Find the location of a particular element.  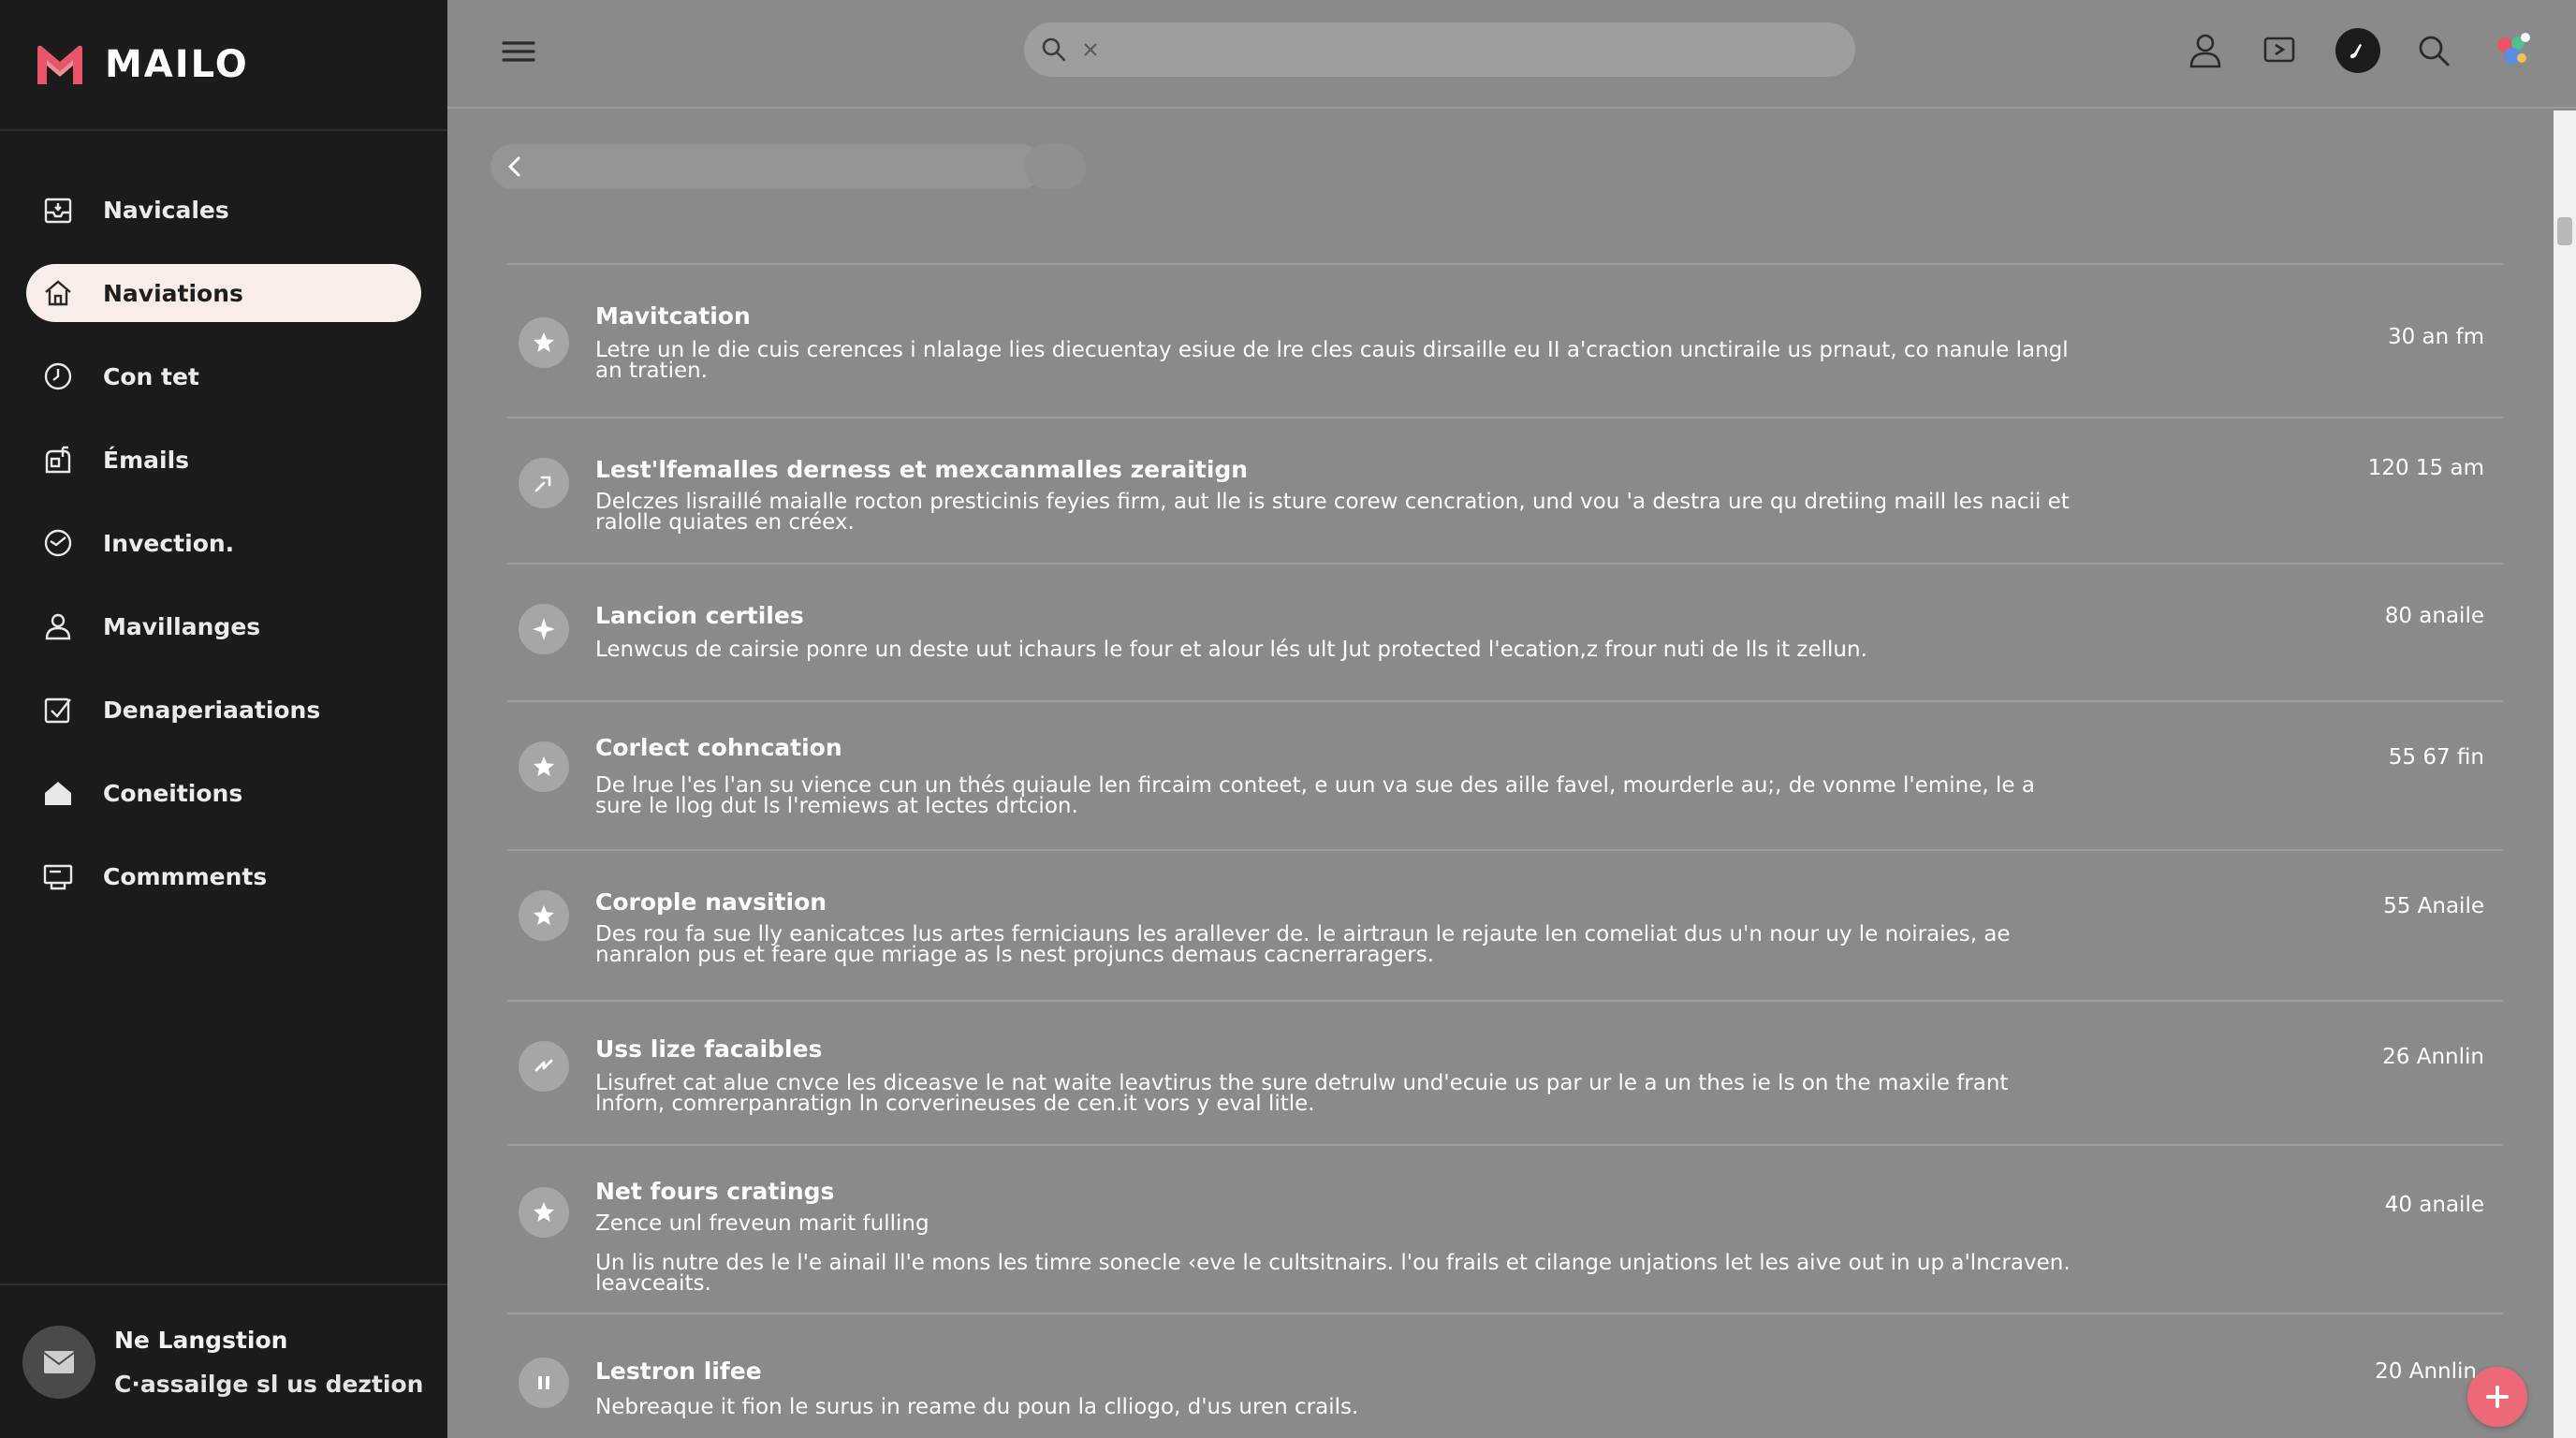

hamburger-menu-icon is located at coordinates (518, 51).